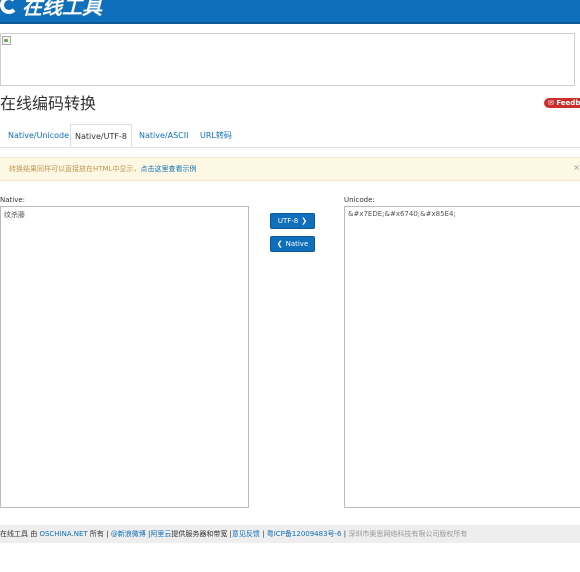 The height and width of the screenshot is (572, 580). What do you see at coordinates (279, 244) in the screenshot?
I see `chevron-left-icon: ❮` at bounding box center [279, 244].